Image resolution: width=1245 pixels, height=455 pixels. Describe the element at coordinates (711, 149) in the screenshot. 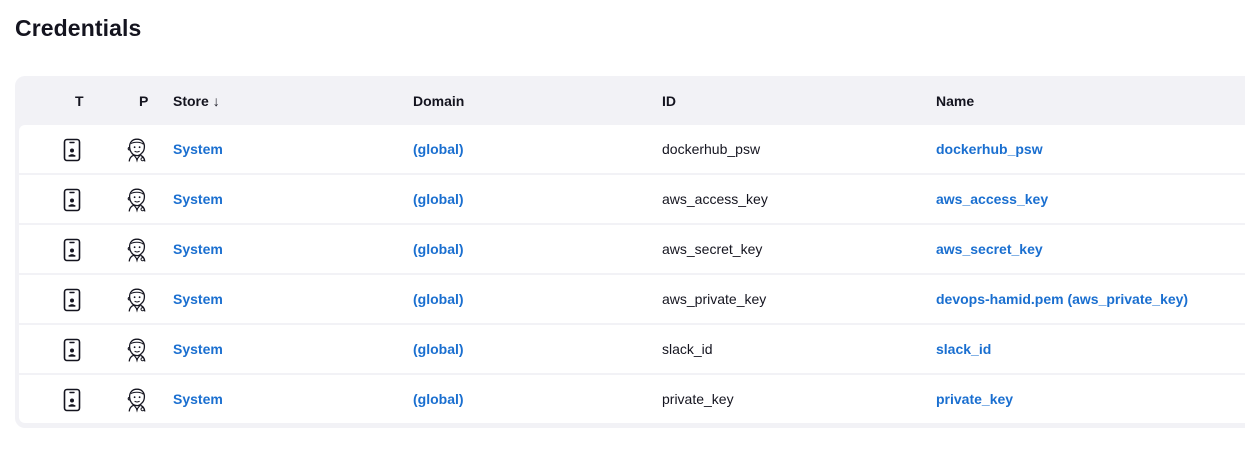

I see `credential-id-cell: dockerhub_psw` at that location.